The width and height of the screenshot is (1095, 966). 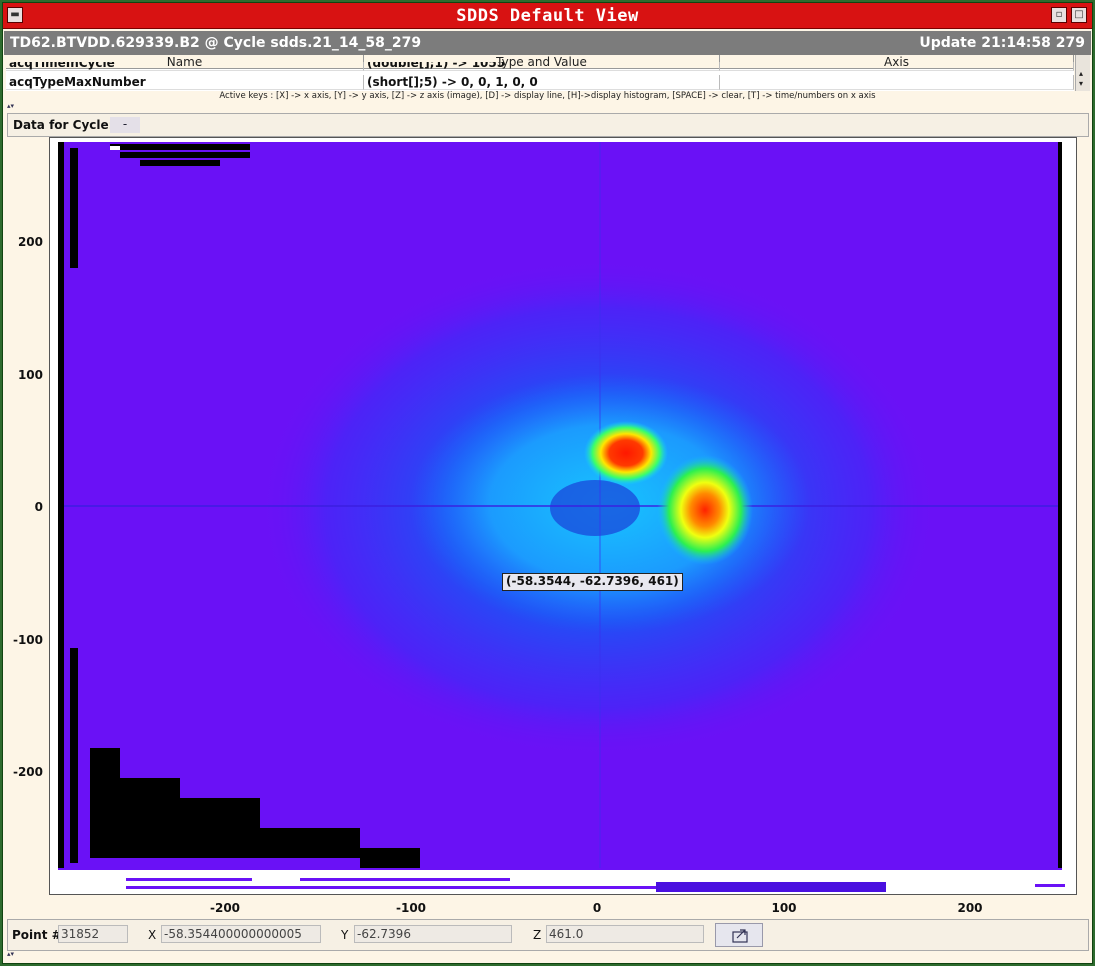 I want to click on scroll-down-icon: ▾, so click(x=1081, y=83).